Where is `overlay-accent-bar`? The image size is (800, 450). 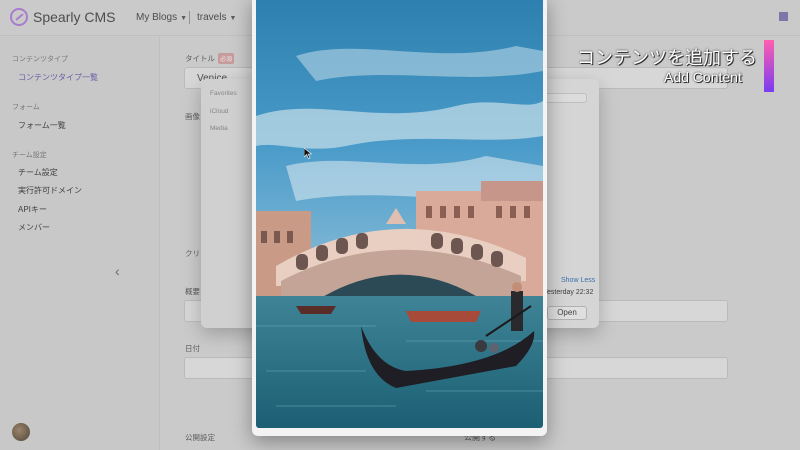
overlay-accent-bar is located at coordinates (769, 66).